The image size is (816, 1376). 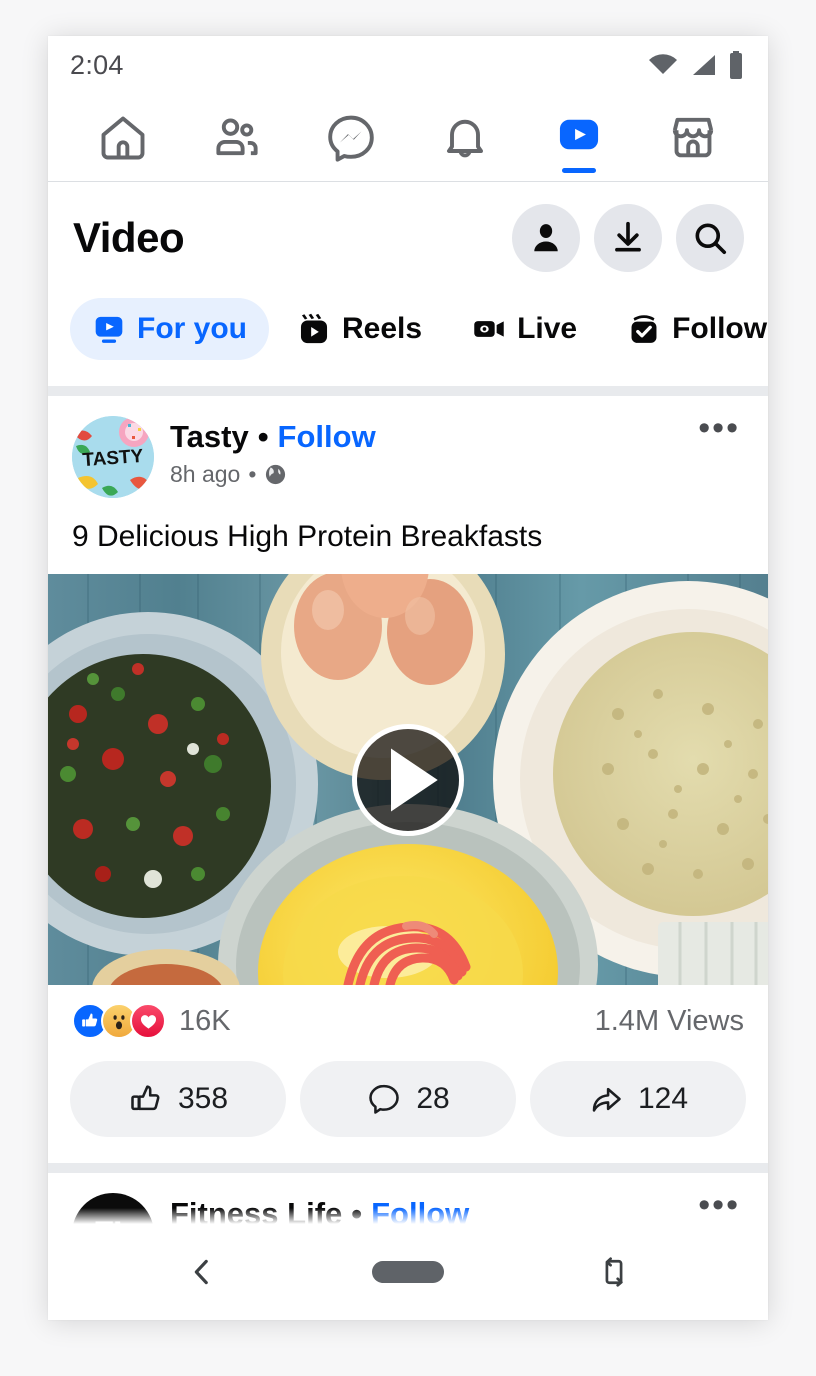 I want to click on nav-tab-home, so click(x=123, y=137).